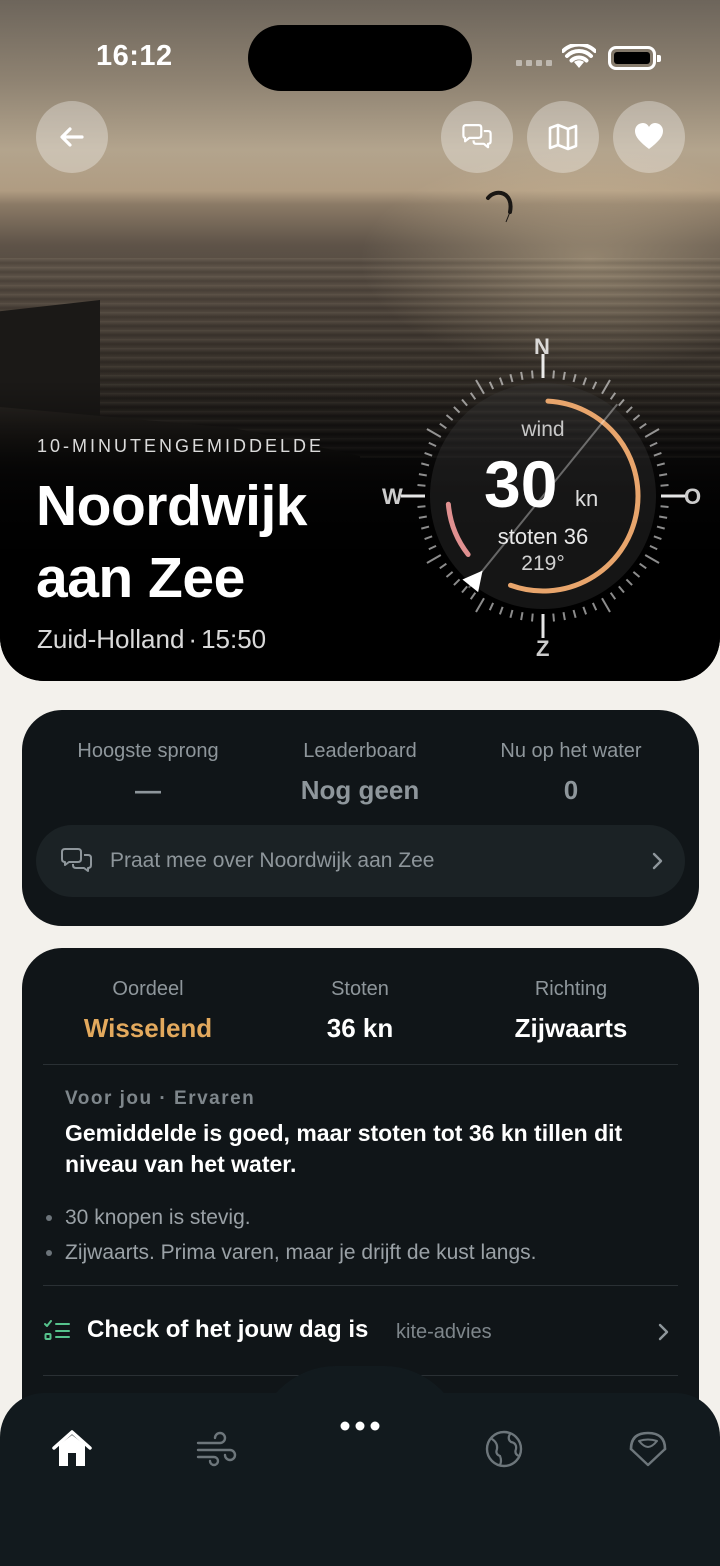  What do you see at coordinates (360, 1426) in the screenshot?
I see `more-dots-icon` at bounding box center [360, 1426].